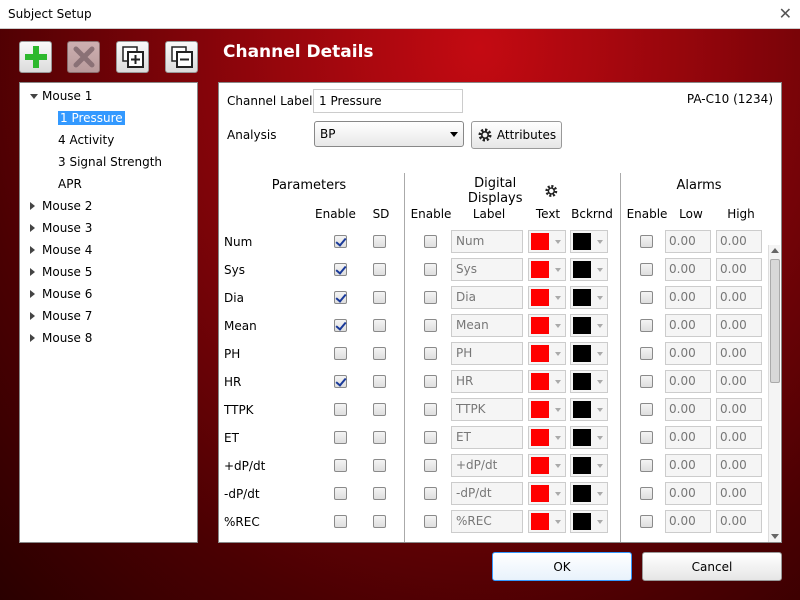 The image size is (800, 600). What do you see at coordinates (83, 57) in the screenshot?
I see `delete-subject-button` at bounding box center [83, 57].